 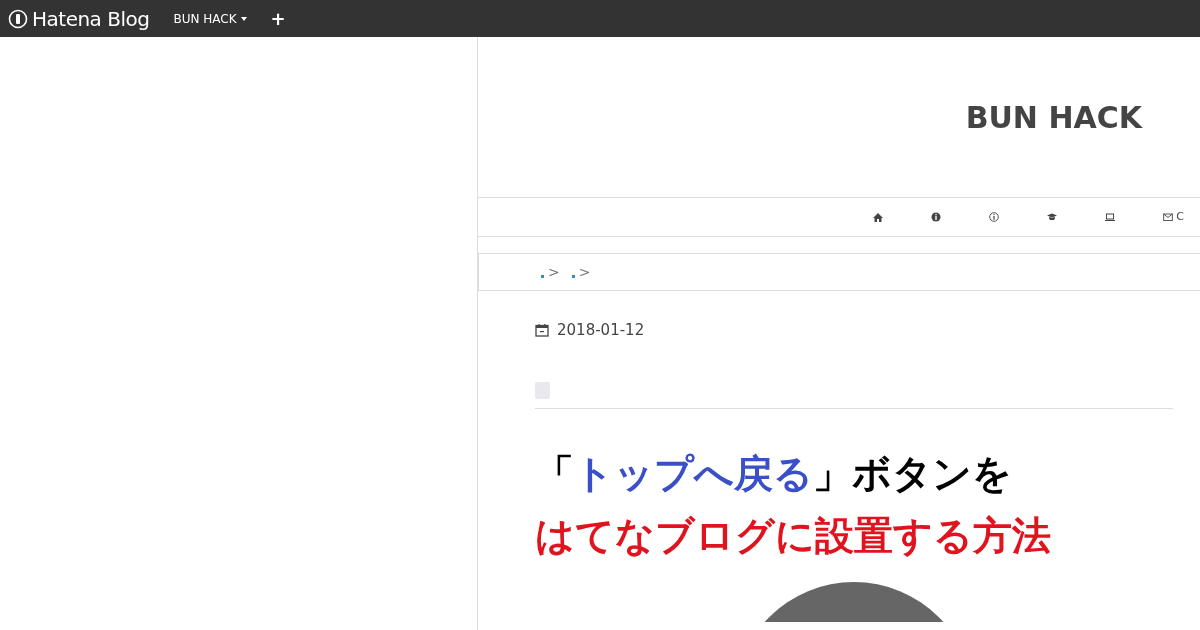 I want to click on graduation-cap-icon, so click(x=1052, y=217).